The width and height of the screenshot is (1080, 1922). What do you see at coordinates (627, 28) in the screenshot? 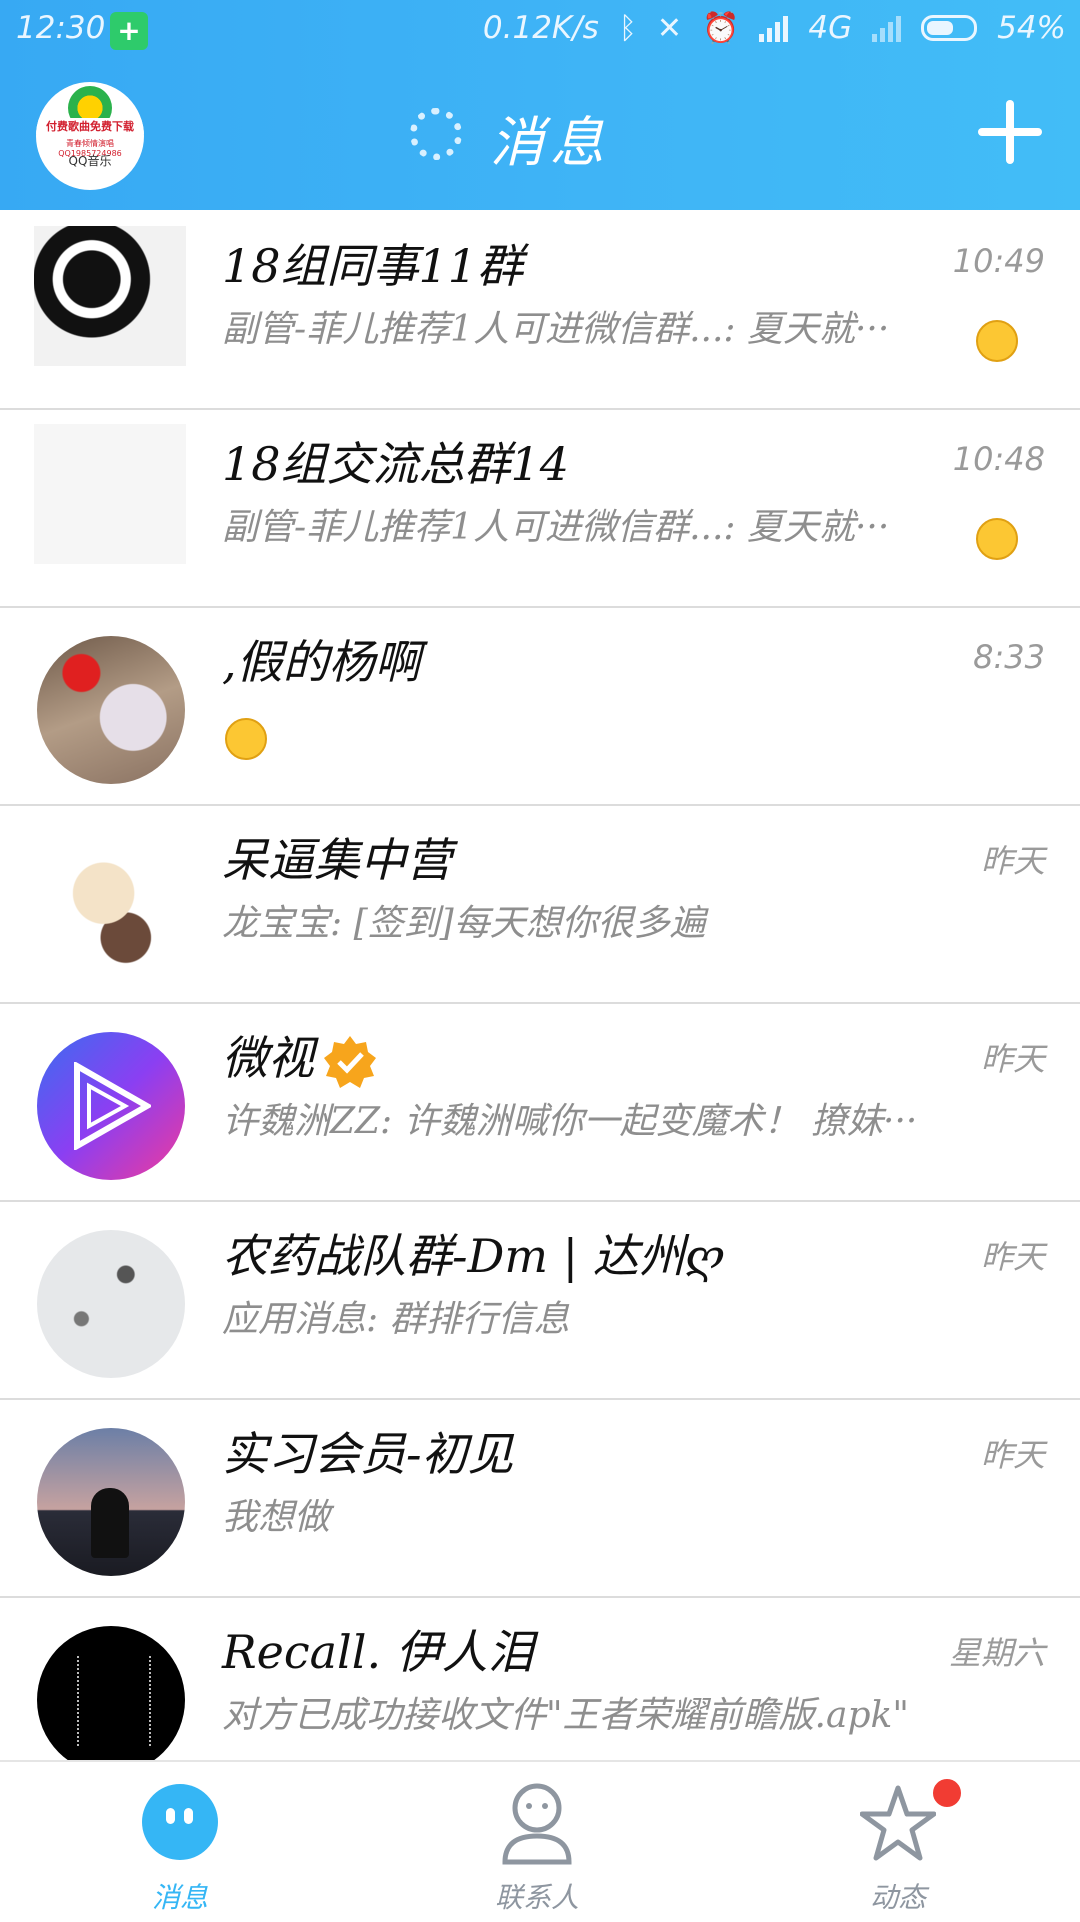
I see `bluetooth-icon: ᛒ` at bounding box center [627, 28].